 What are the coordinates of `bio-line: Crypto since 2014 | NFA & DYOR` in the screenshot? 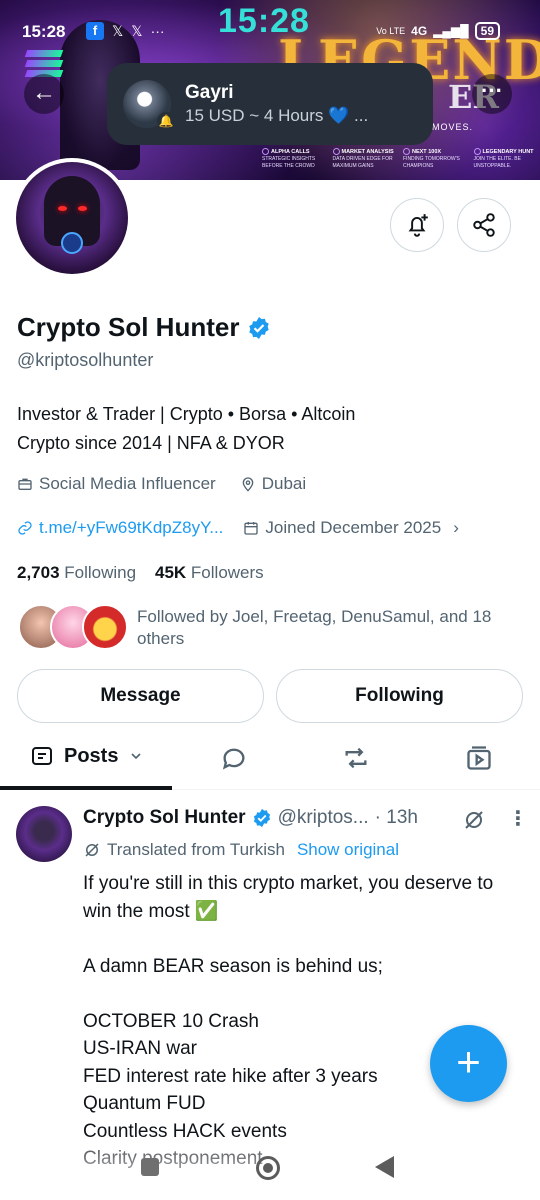 It's located at (151, 443).